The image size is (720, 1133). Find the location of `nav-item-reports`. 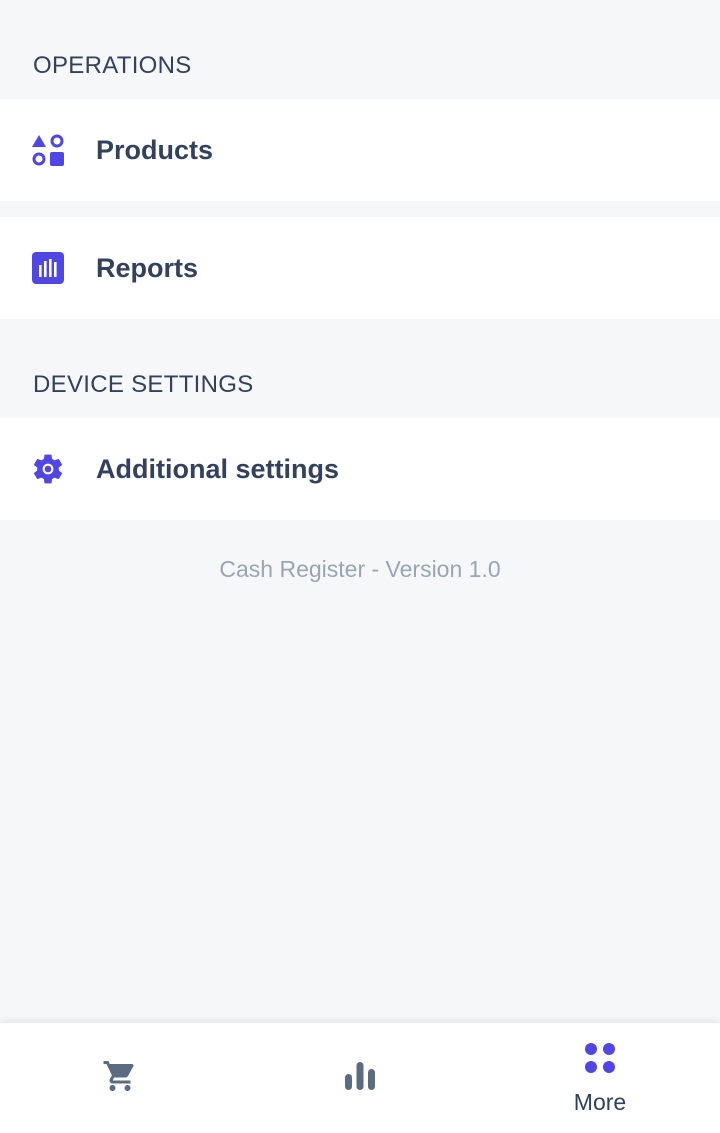

nav-item-reports is located at coordinates (360, 1078).